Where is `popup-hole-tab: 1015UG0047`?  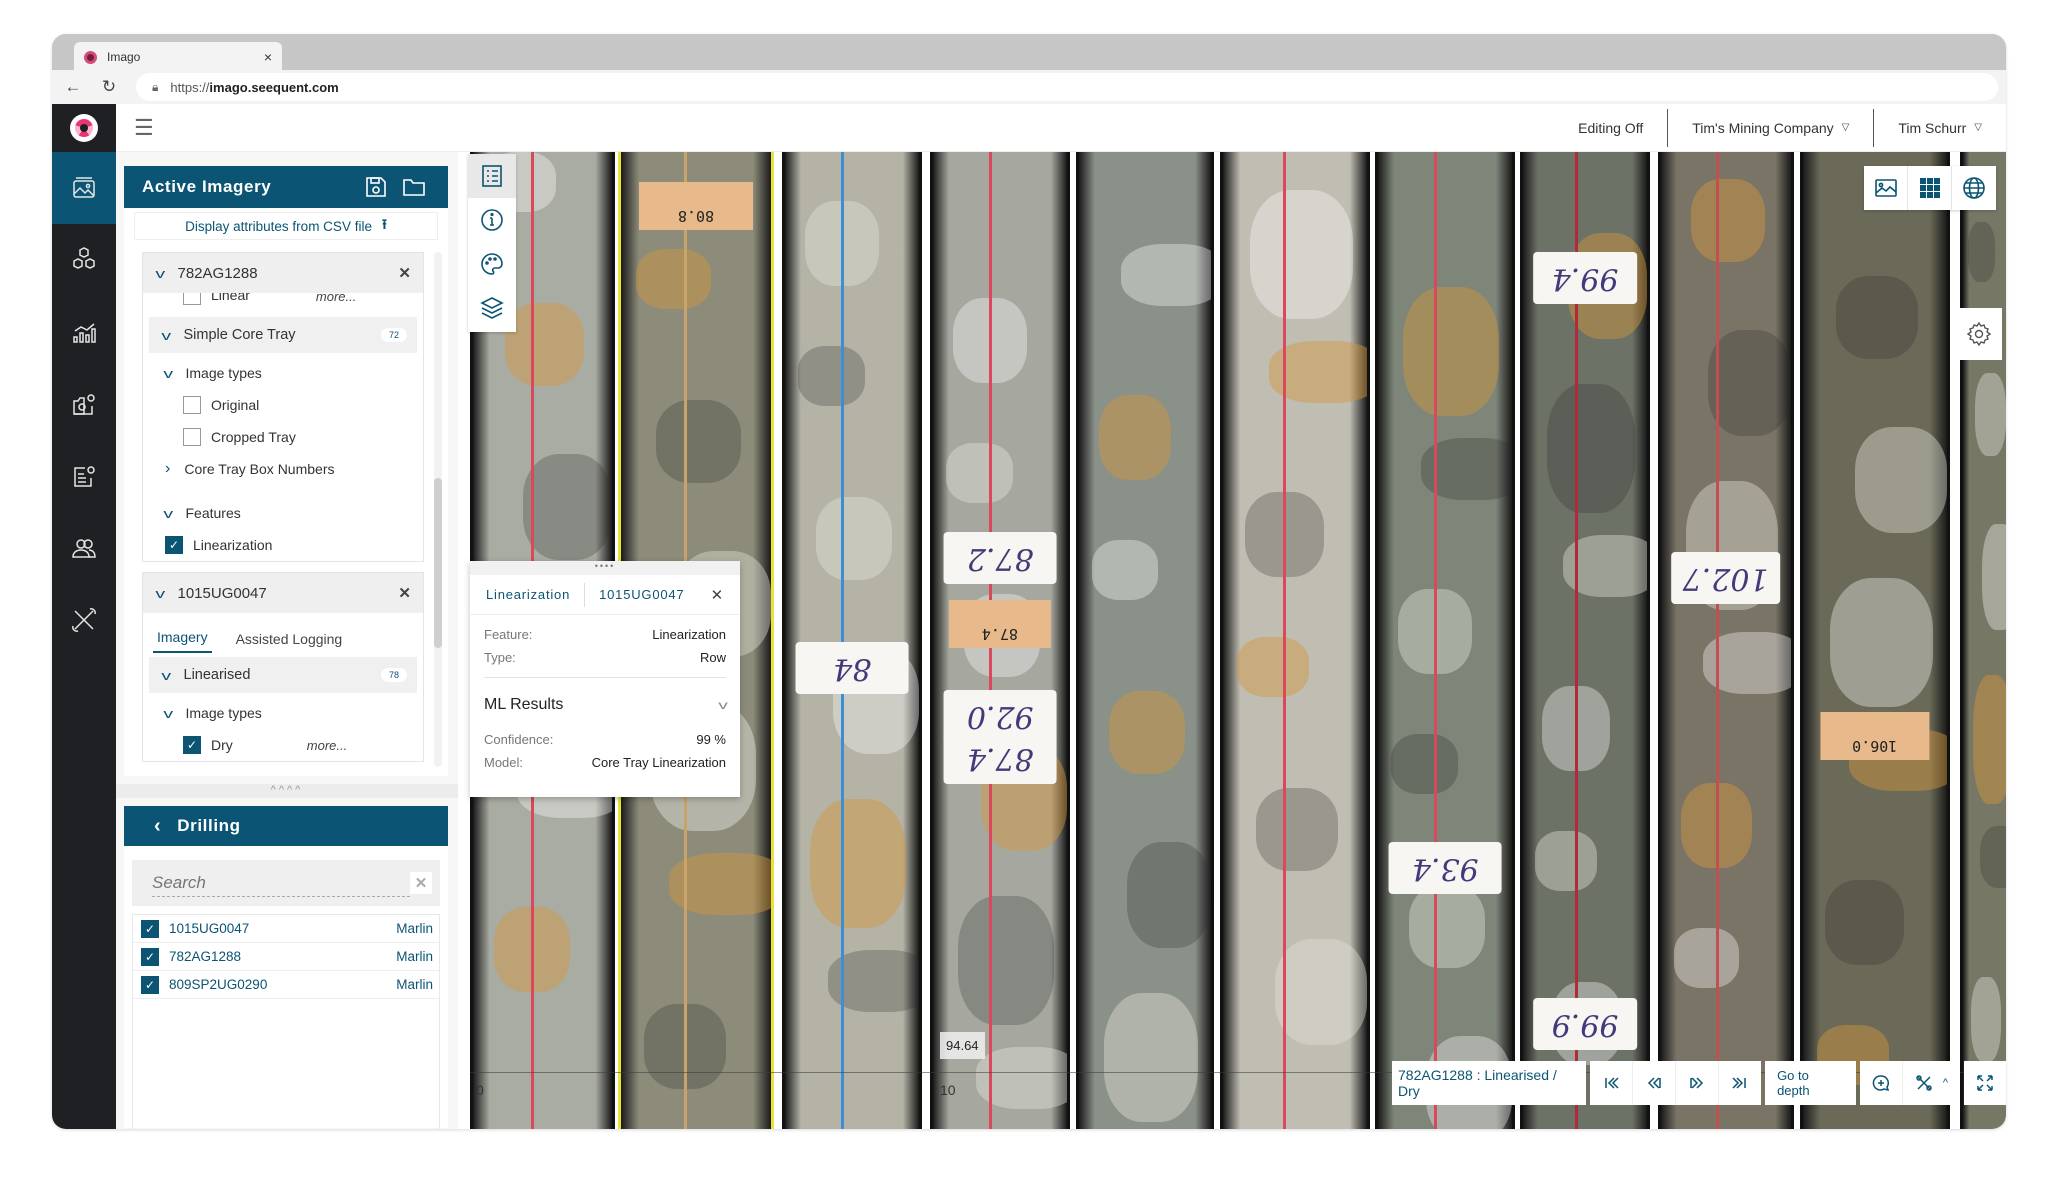
popup-hole-tab: 1015UG0047 is located at coordinates (641, 594).